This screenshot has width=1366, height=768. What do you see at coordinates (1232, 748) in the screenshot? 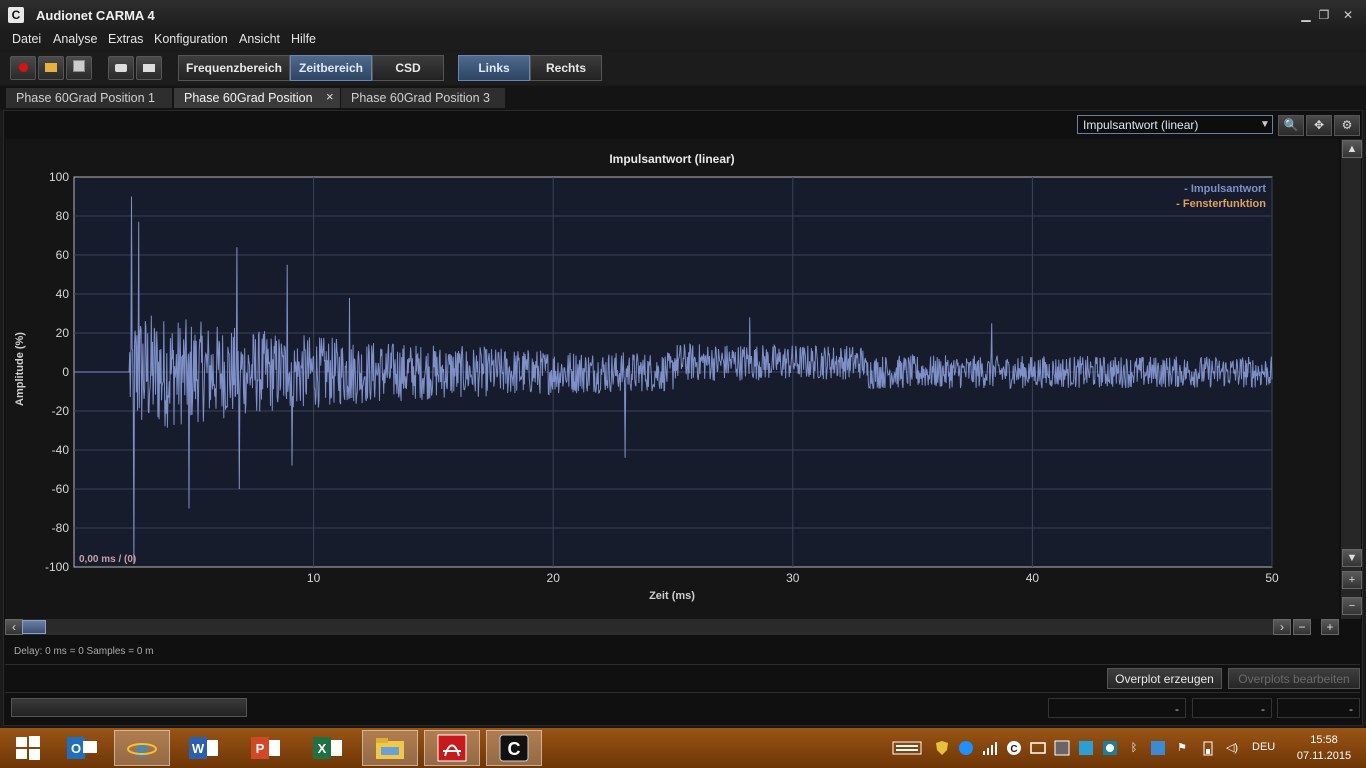
I see `volume-icon: ◁)` at bounding box center [1232, 748].